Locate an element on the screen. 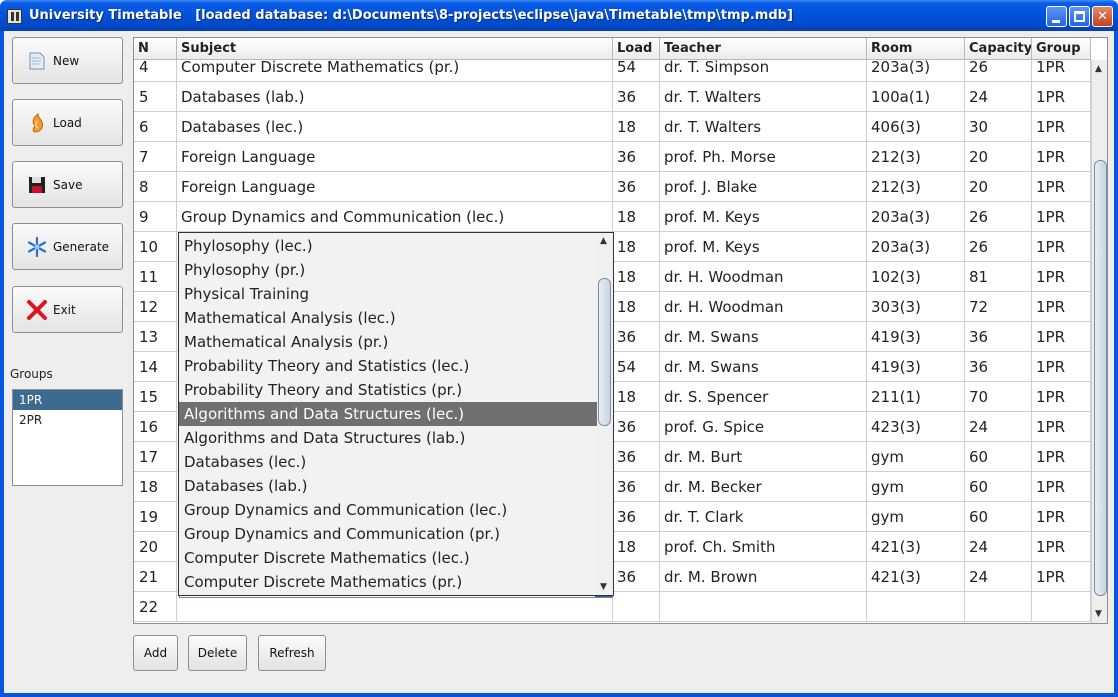 The height and width of the screenshot is (697, 1118). cell-teacher: dr. T. Walters is located at coordinates (763, 127).